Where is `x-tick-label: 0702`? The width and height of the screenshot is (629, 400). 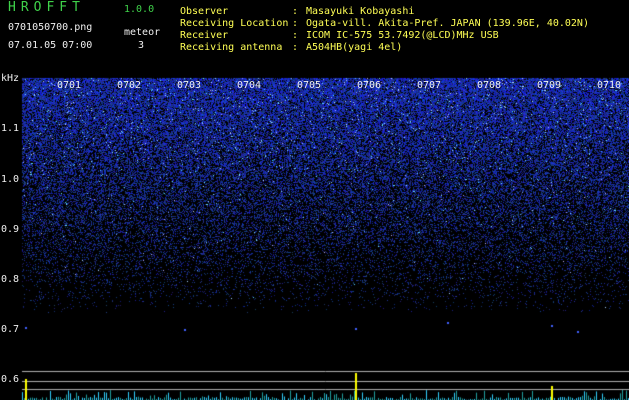
x-tick-label: 0702 is located at coordinates (129, 85).